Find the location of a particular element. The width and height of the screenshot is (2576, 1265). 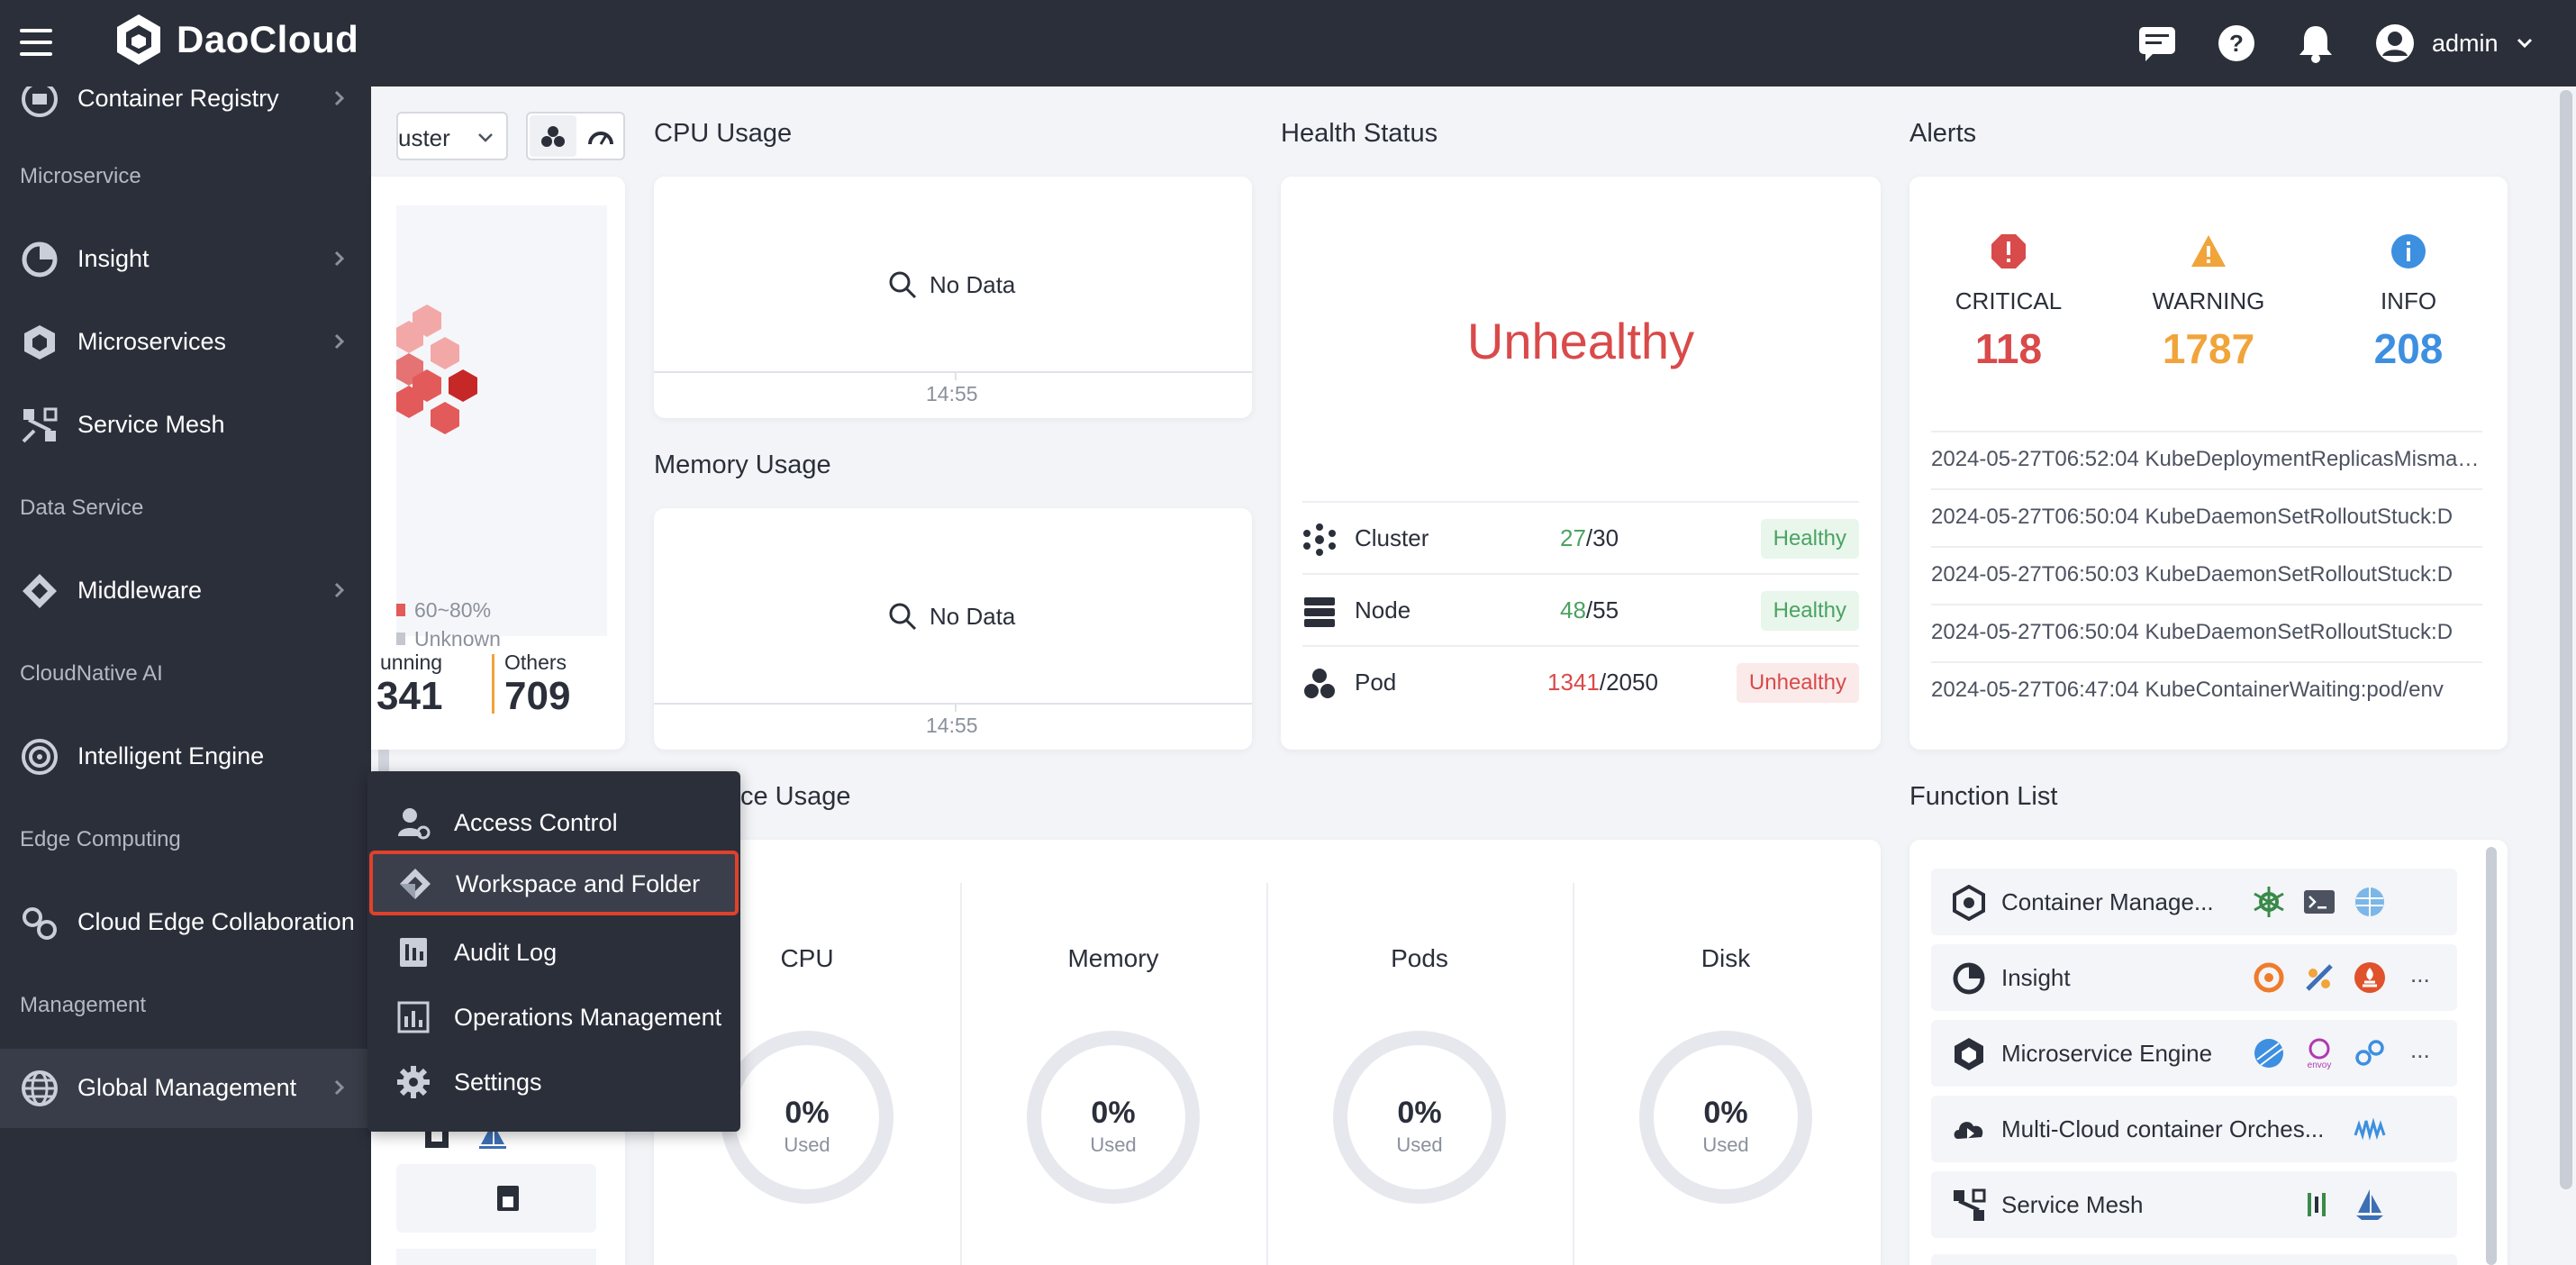

chevron-down-icon is located at coordinates (2525, 43).